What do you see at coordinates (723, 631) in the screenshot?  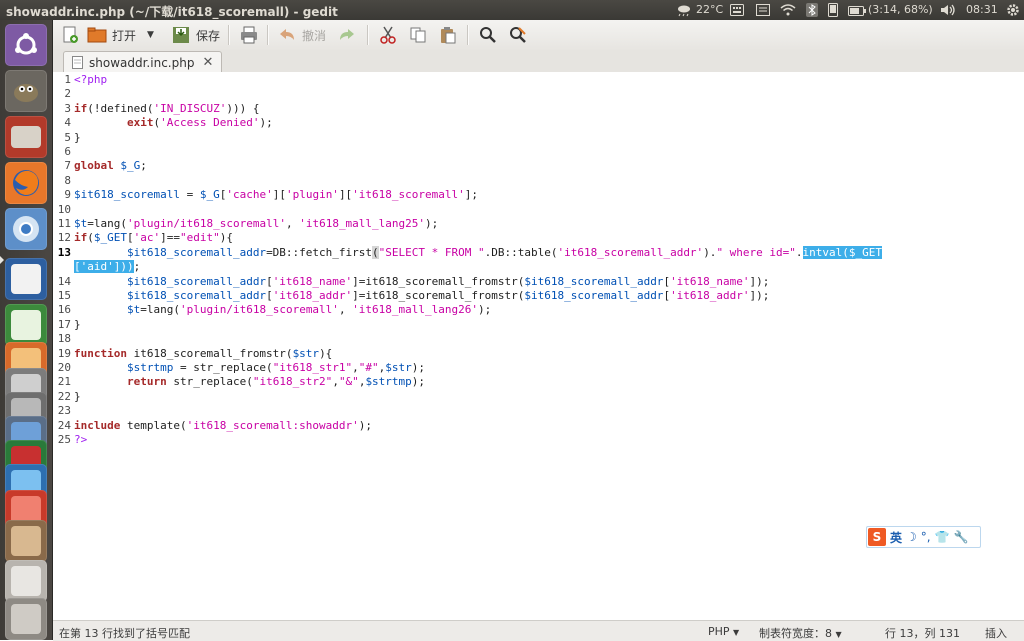 I see `language-selector: PHP ▼` at bounding box center [723, 631].